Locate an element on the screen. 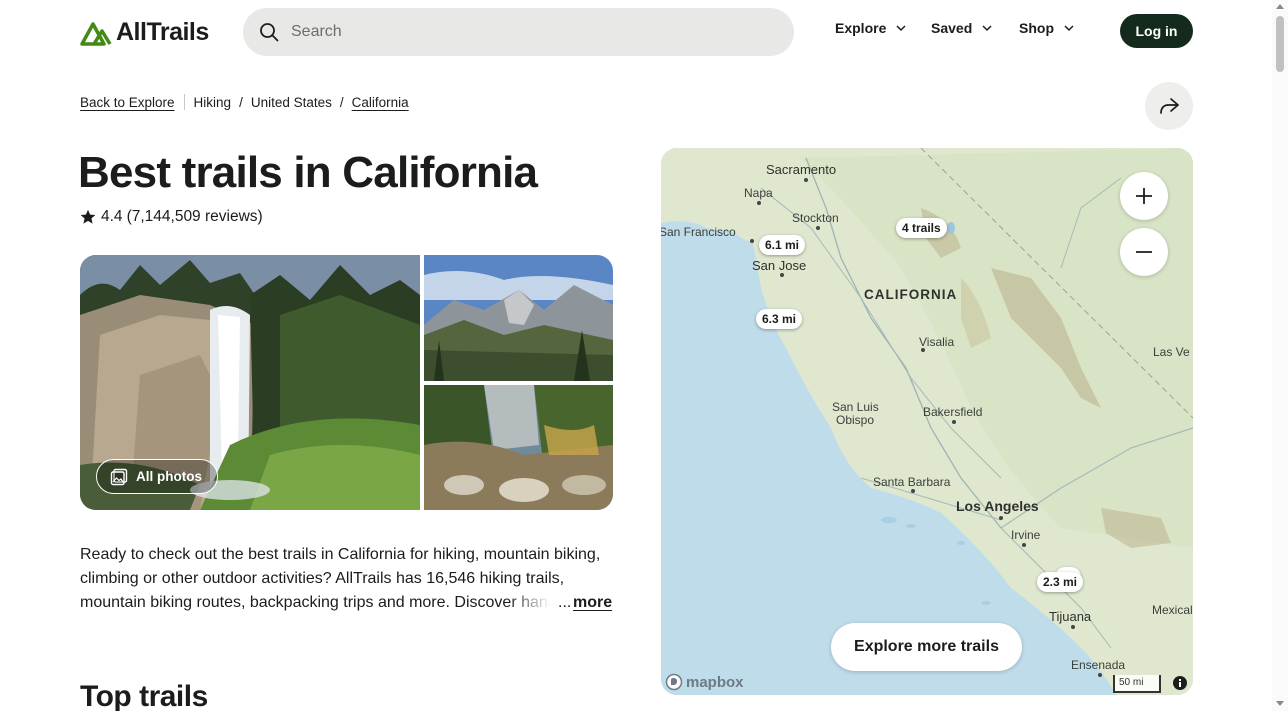  description-fade is located at coordinates (533, 603).